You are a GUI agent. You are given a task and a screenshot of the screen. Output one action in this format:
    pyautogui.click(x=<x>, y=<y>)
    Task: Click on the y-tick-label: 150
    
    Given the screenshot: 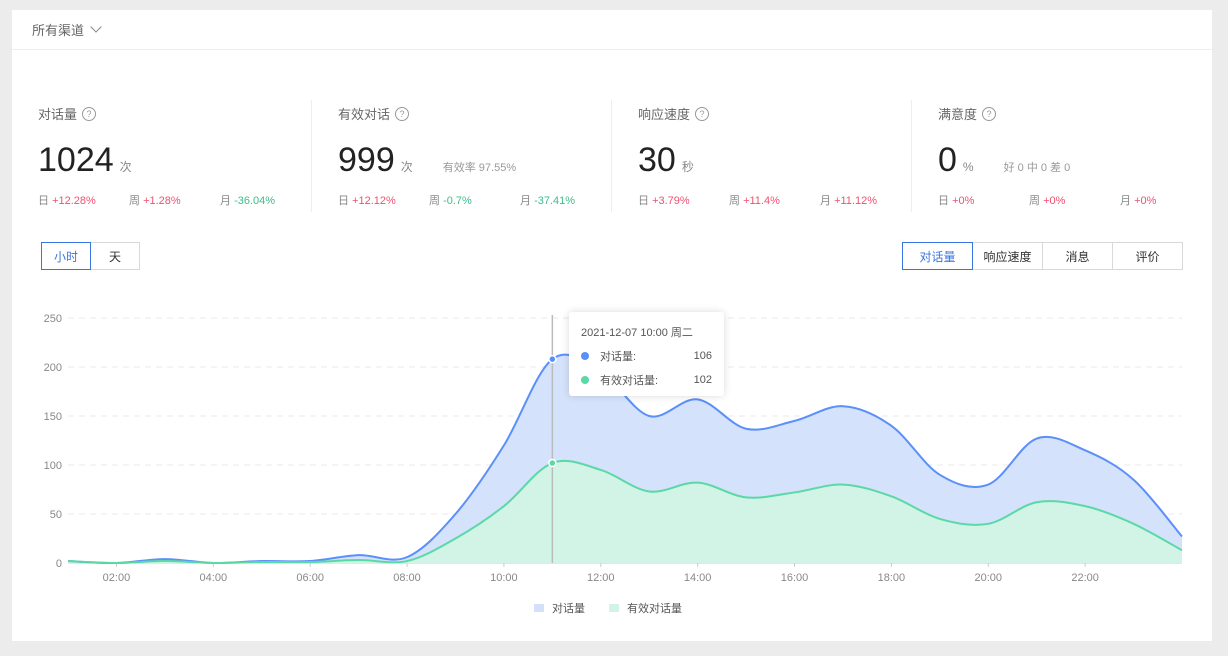 What is the action you would take?
    pyautogui.click(x=53, y=417)
    